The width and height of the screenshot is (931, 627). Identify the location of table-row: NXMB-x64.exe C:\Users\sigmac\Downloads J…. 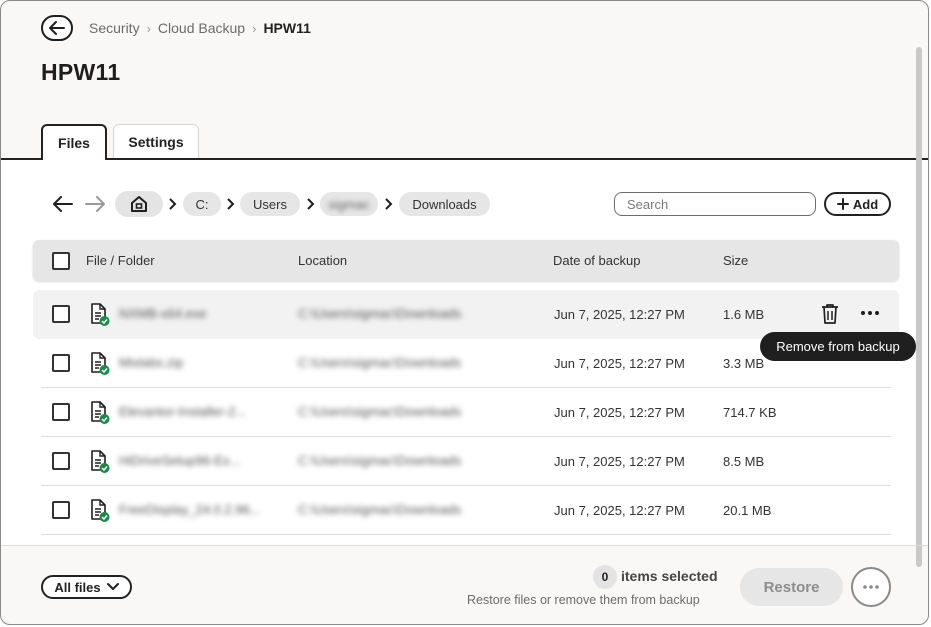
(466, 314).